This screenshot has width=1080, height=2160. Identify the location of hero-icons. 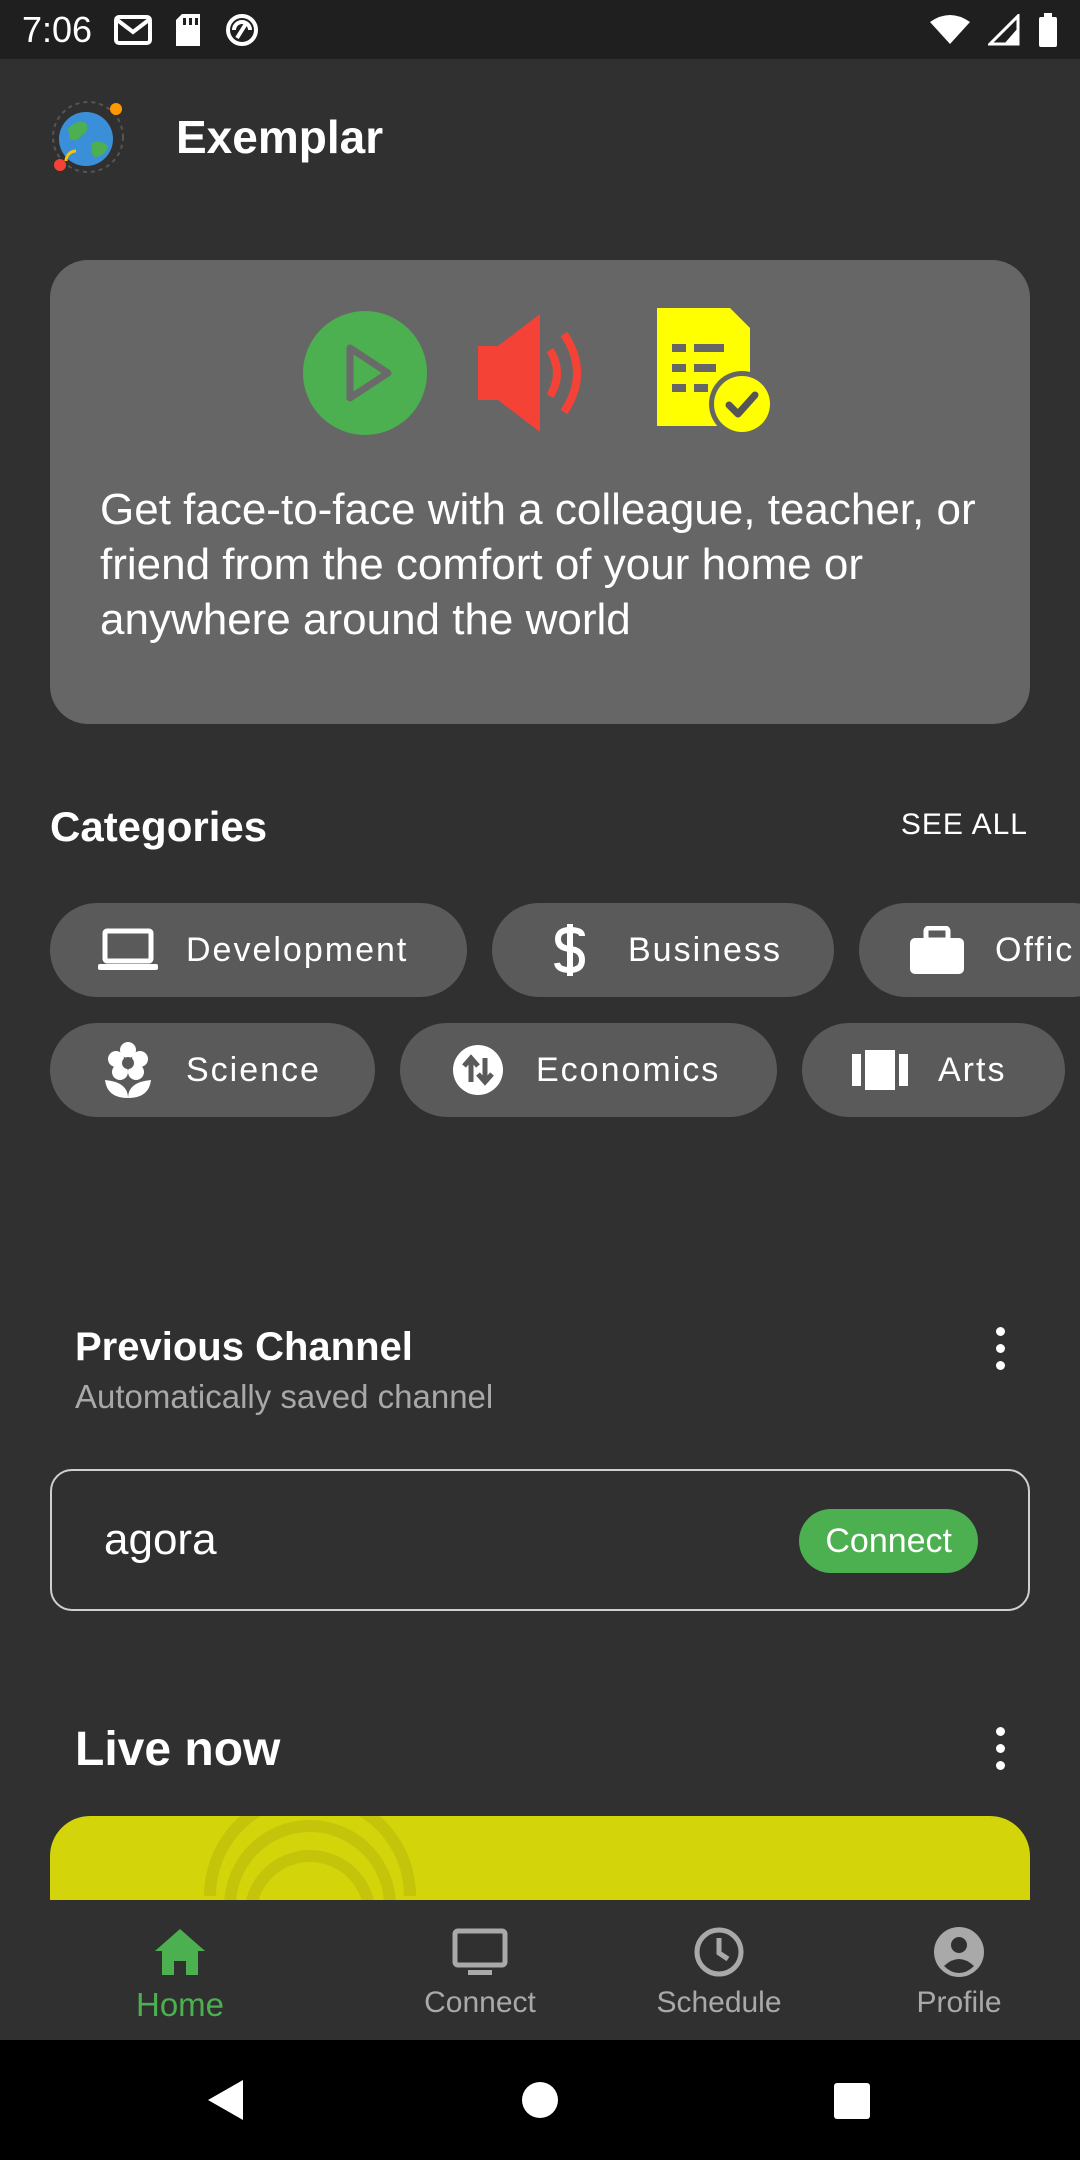
(540, 373).